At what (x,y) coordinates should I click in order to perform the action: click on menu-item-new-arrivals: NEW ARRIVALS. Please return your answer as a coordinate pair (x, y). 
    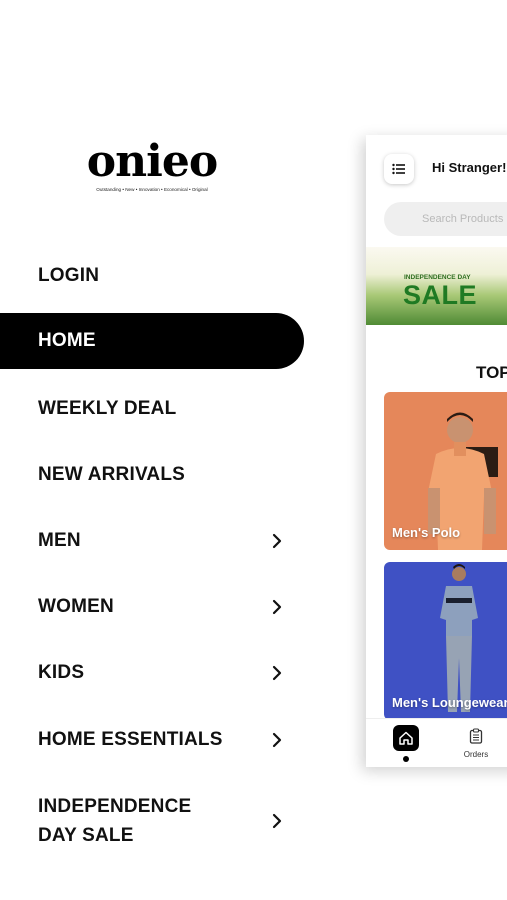
    Looking at the image, I should click on (152, 475).